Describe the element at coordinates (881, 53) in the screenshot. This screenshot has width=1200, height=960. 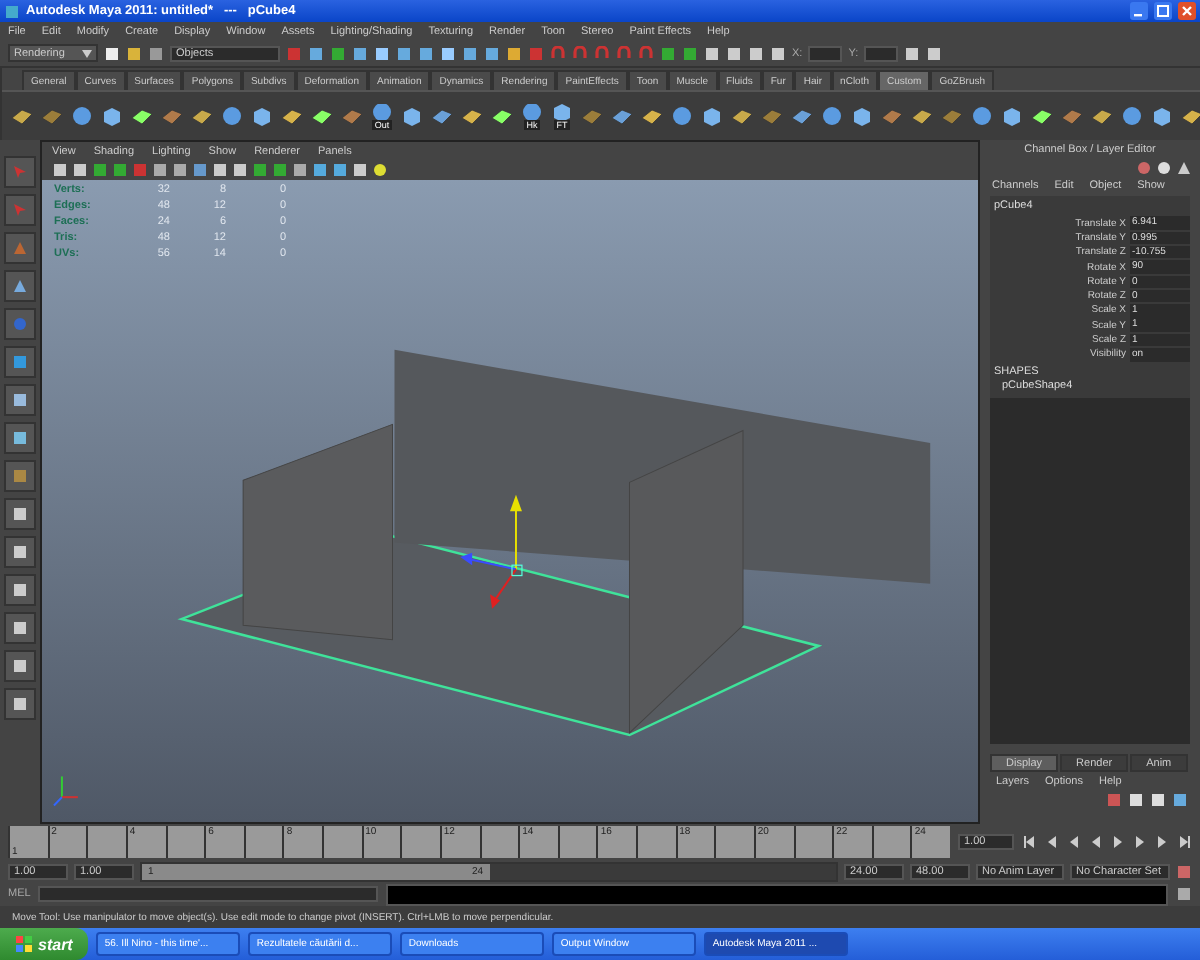
I see `y-field` at that location.